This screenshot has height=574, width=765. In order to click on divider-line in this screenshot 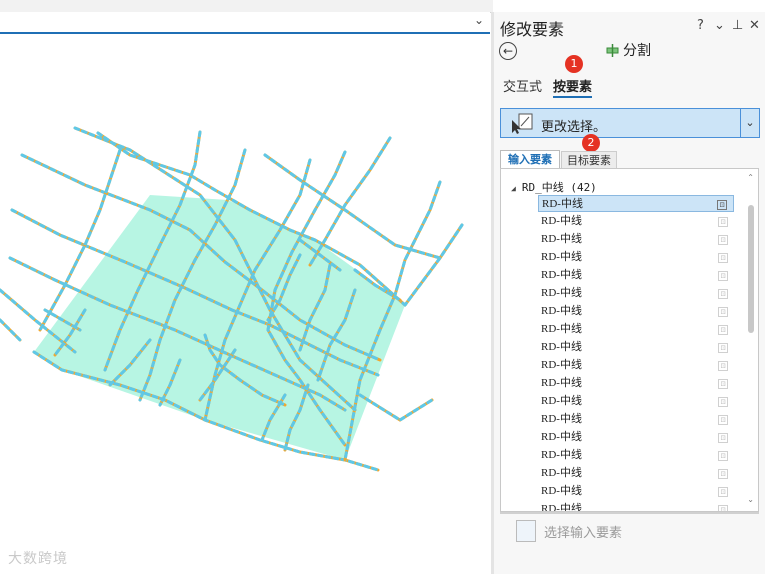, I will do `click(629, 513)`.